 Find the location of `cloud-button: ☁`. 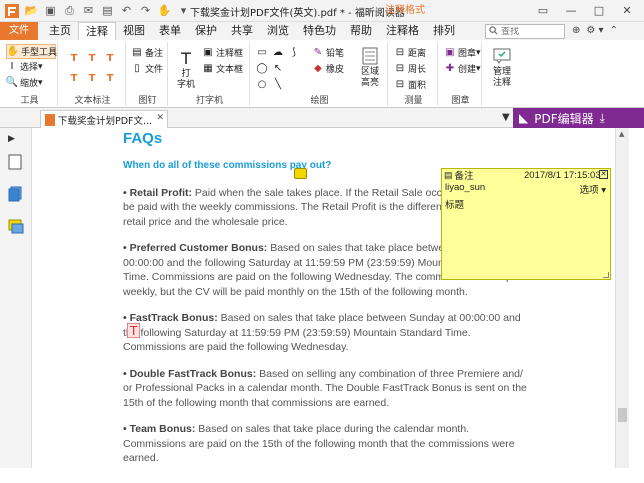

cloud-button: ☁ is located at coordinates (279, 52).